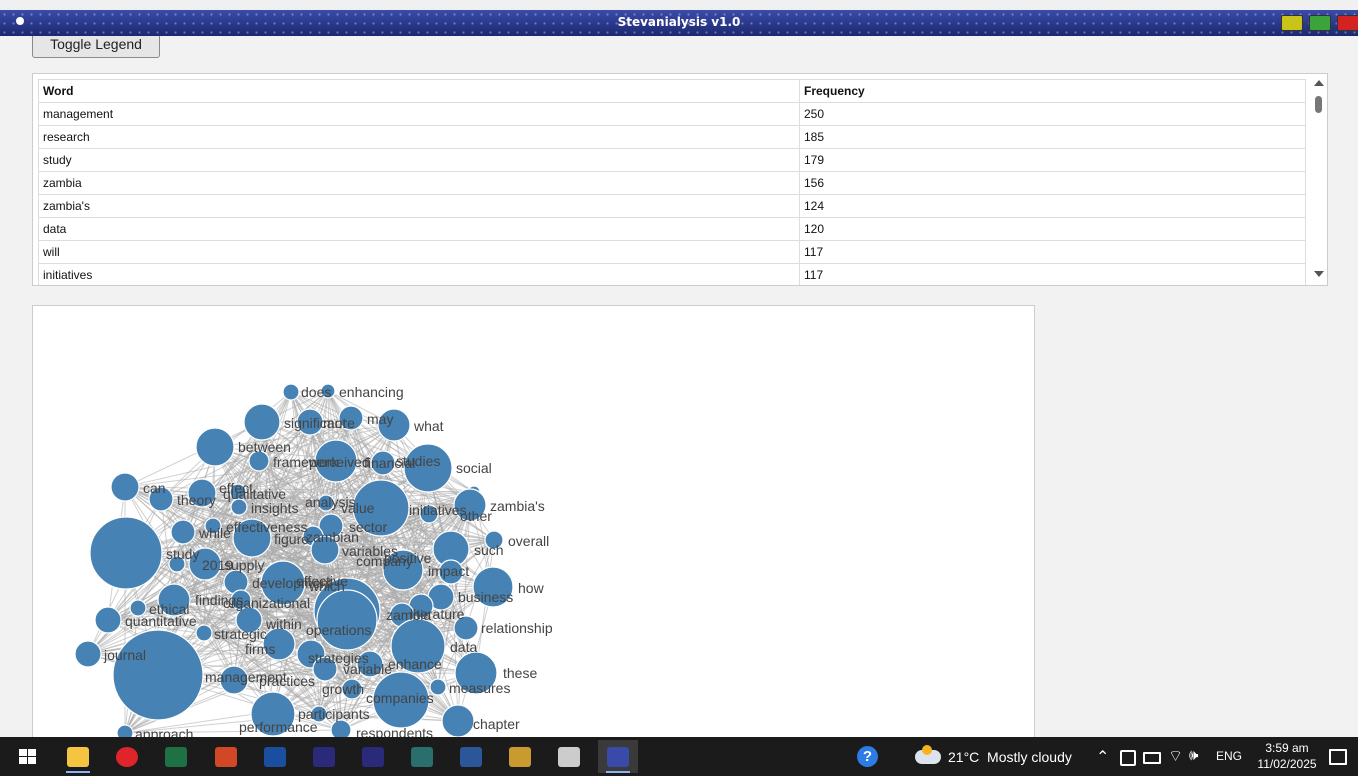  What do you see at coordinates (672, 206) in the screenshot?
I see `table-row: zambia's 124` at bounding box center [672, 206].